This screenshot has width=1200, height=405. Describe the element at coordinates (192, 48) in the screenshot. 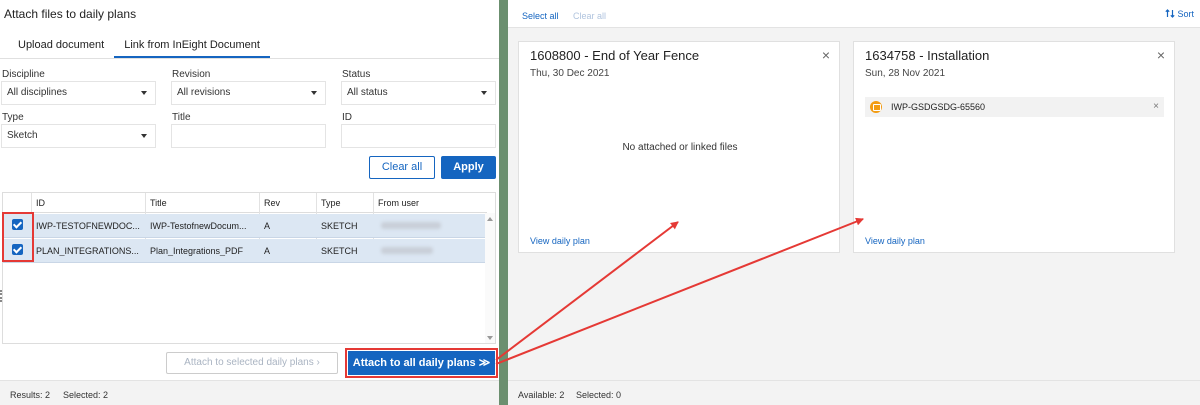

I see `tab-link-from-ineight-document: Link from InEight Document` at that location.